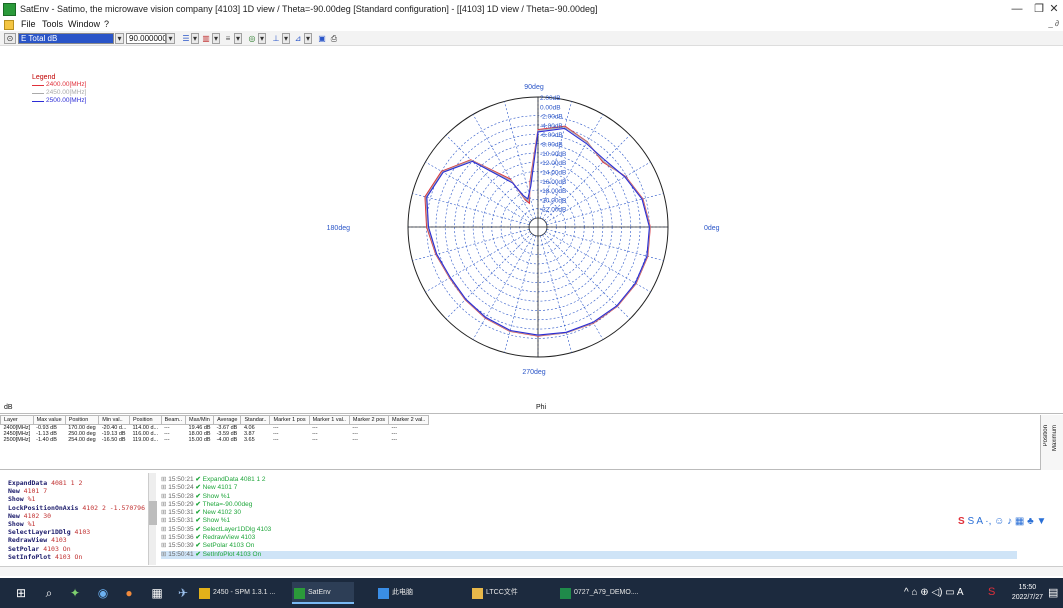  I want to click on log-entry: ⊞ 15:50:29 ✔ Theta=-90.00deg, so click(589, 505).